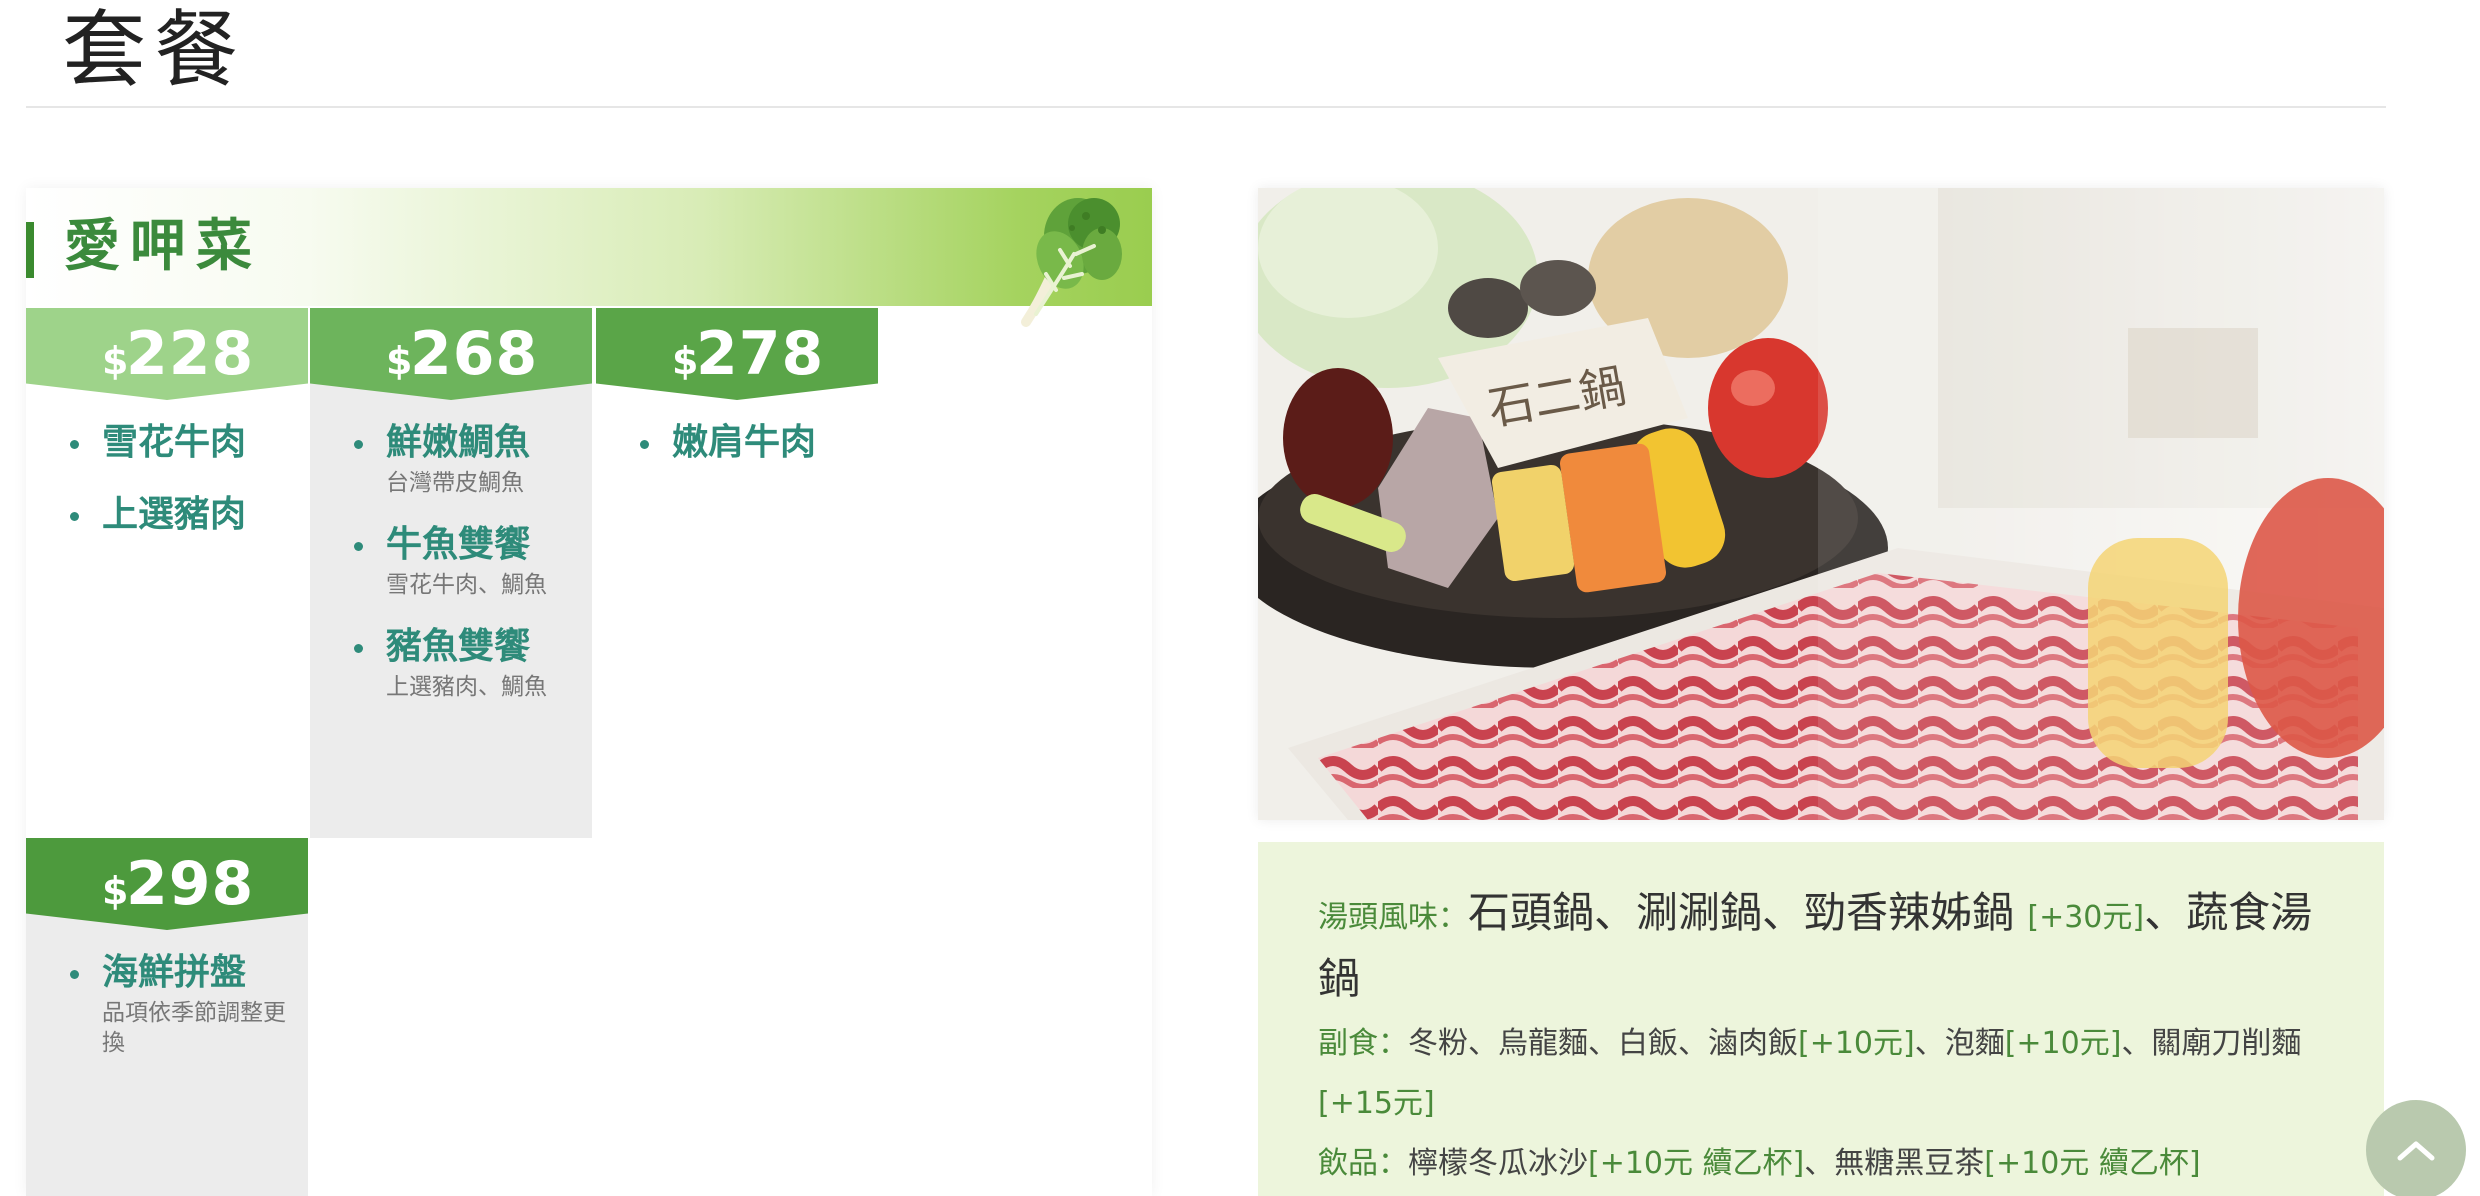 The height and width of the screenshot is (1196, 2480). Describe the element at coordinates (458, 442) in the screenshot. I see `item-name: 鮮嫩鯛魚` at that location.